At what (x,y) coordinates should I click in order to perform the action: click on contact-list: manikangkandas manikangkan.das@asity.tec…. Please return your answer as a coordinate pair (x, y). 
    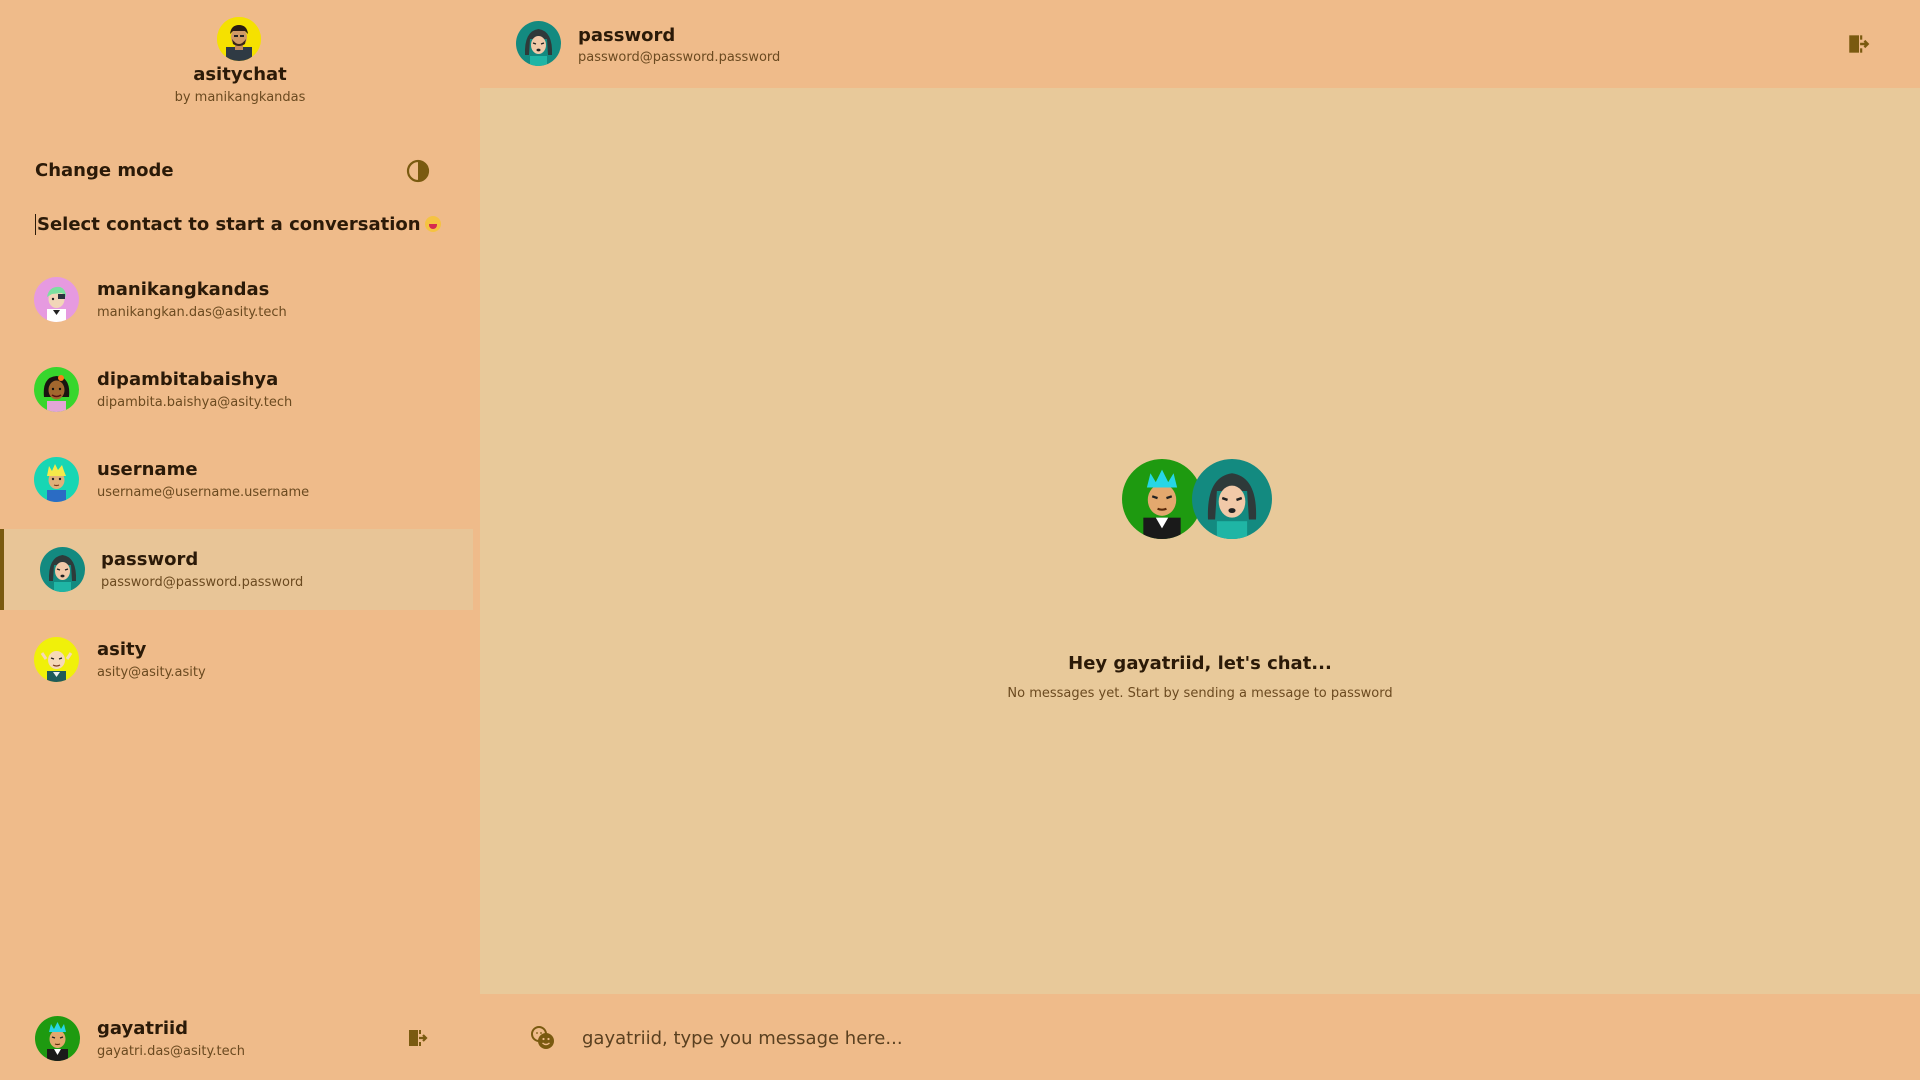
    Looking at the image, I should click on (236, 484).